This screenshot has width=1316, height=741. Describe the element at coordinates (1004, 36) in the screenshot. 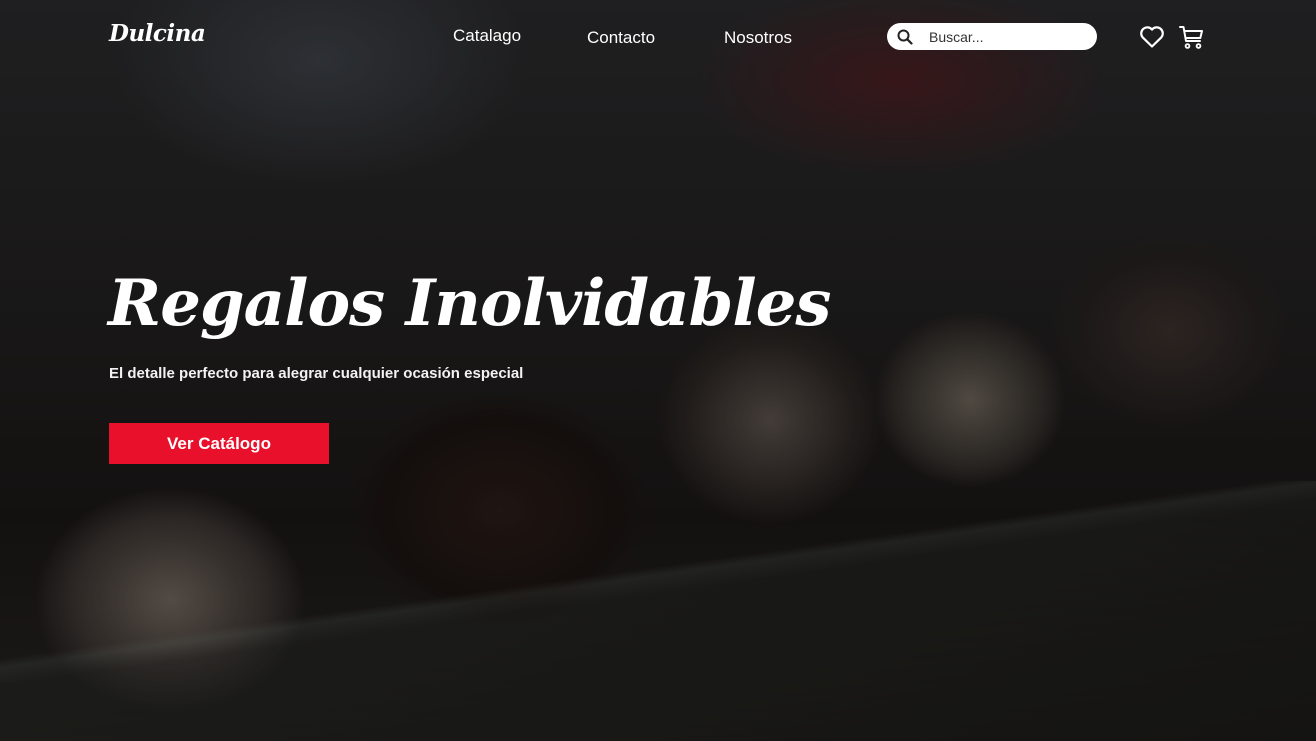

I see `search-input` at that location.